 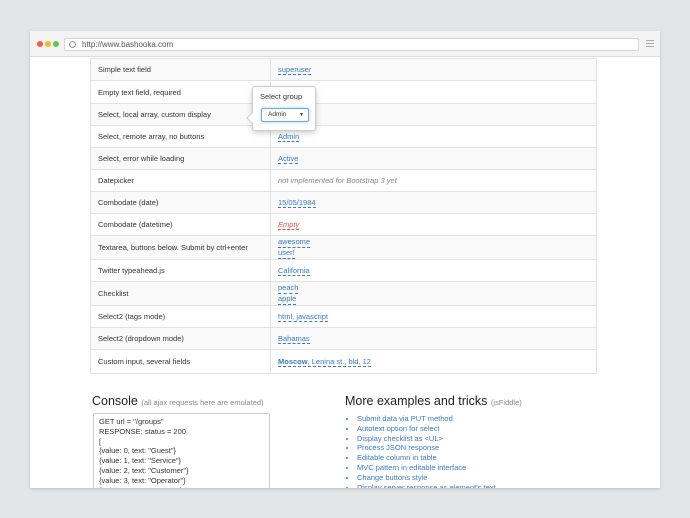 What do you see at coordinates (288, 288) in the screenshot?
I see `editable-value: peach` at bounding box center [288, 288].